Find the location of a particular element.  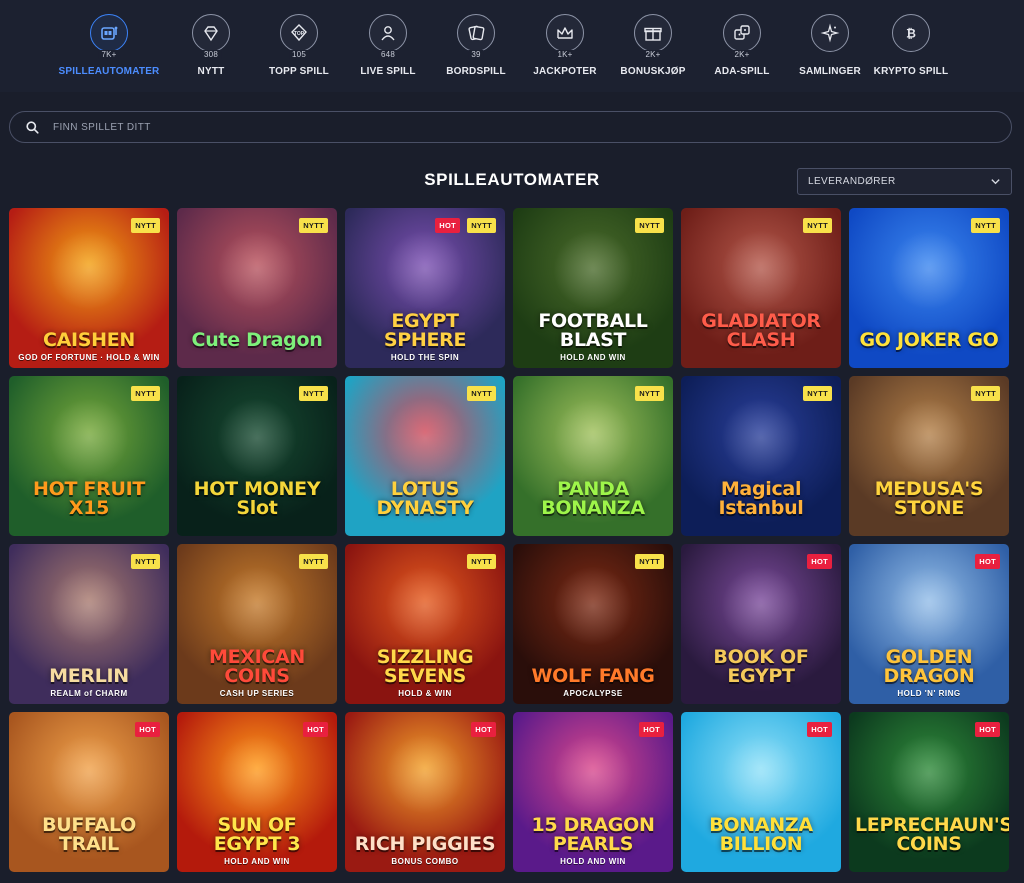

game-tile: LOTUS DYNASTY NYTT is located at coordinates (425, 456).